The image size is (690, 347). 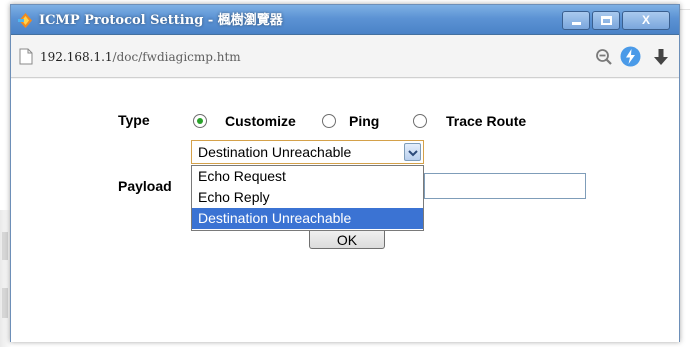 What do you see at coordinates (604, 57) in the screenshot?
I see `zoom-out-icon` at bounding box center [604, 57].